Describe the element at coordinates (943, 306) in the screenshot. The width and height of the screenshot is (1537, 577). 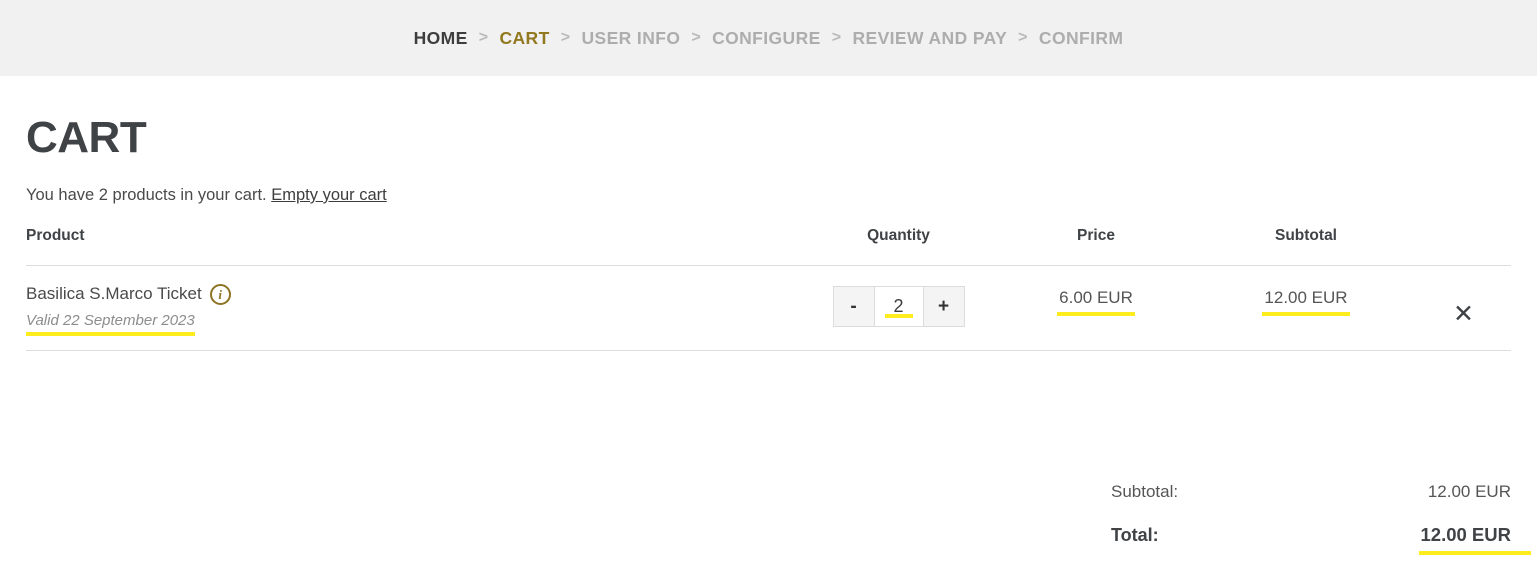
I see `quantity-increment-button: +` at that location.